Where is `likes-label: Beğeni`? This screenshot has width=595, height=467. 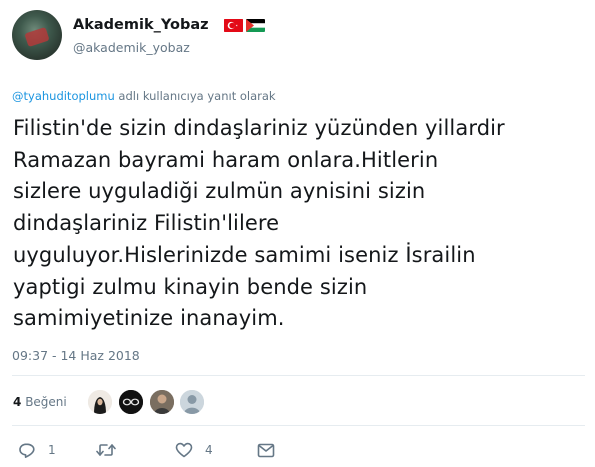
likes-label: Beğeni is located at coordinates (46, 402).